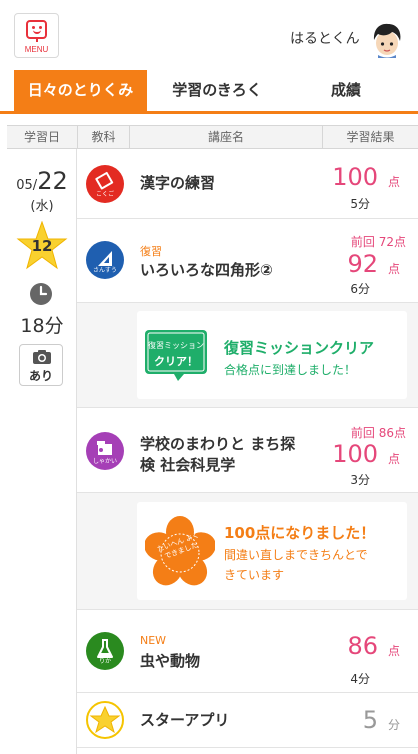 The width and height of the screenshot is (418, 754). I want to click on lesson-row: しゃかい 学校のまわりと まち探 検 社会科見学 前回 86点 100 点 3分, so click(247, 450).